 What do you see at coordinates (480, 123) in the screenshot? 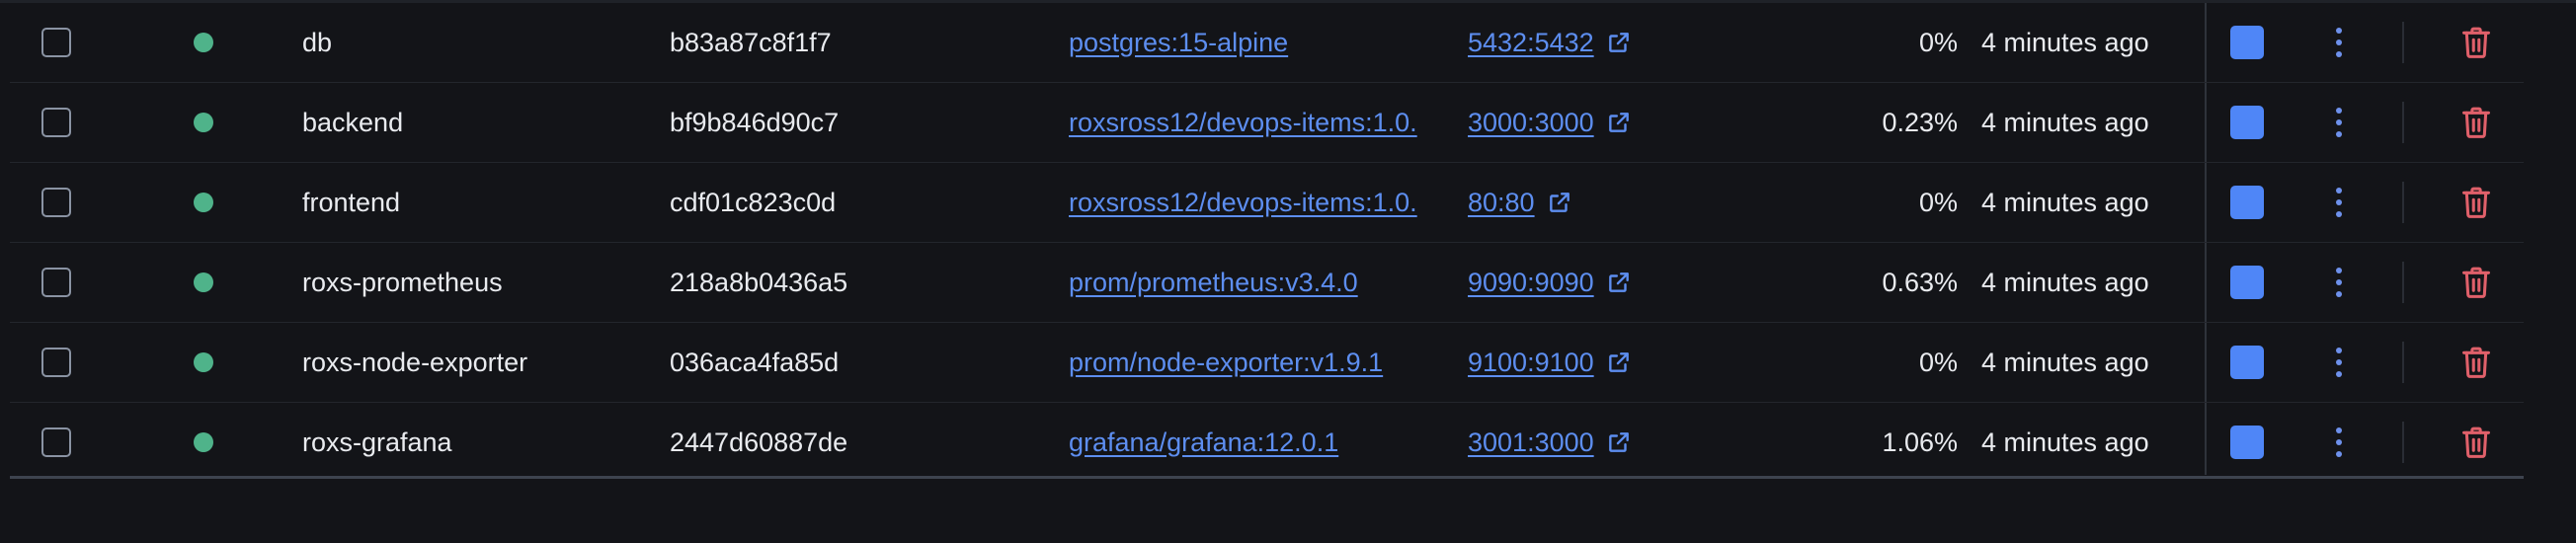
I see `container-name: backend` at bounding box center [480, 123].